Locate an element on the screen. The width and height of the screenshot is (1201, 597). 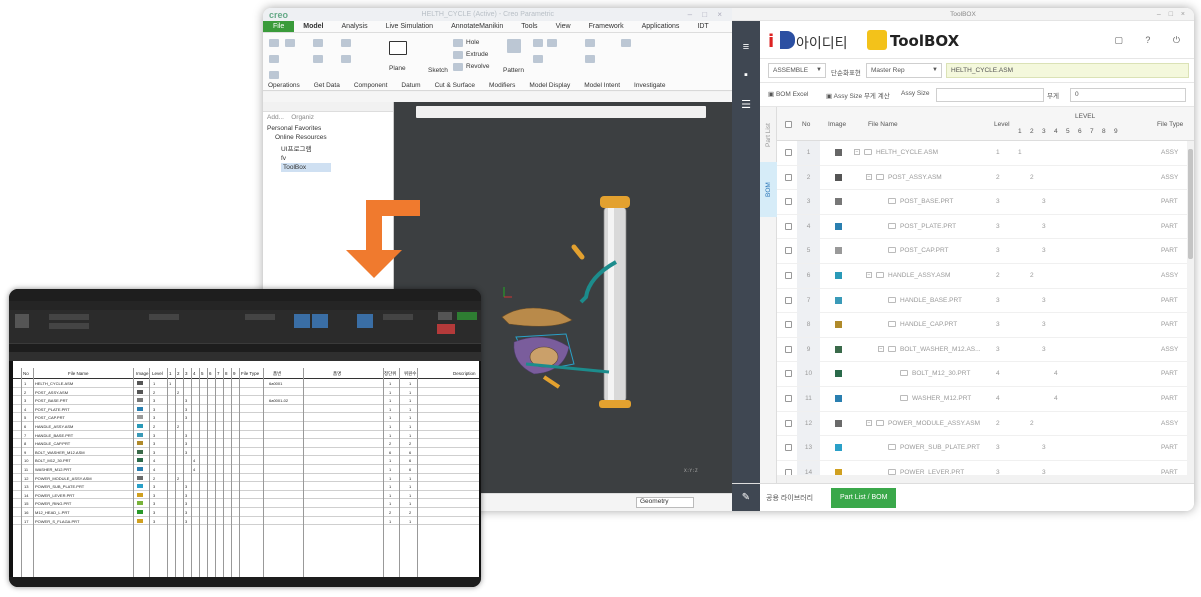
copy-icon is located at coordinates (274, 59).